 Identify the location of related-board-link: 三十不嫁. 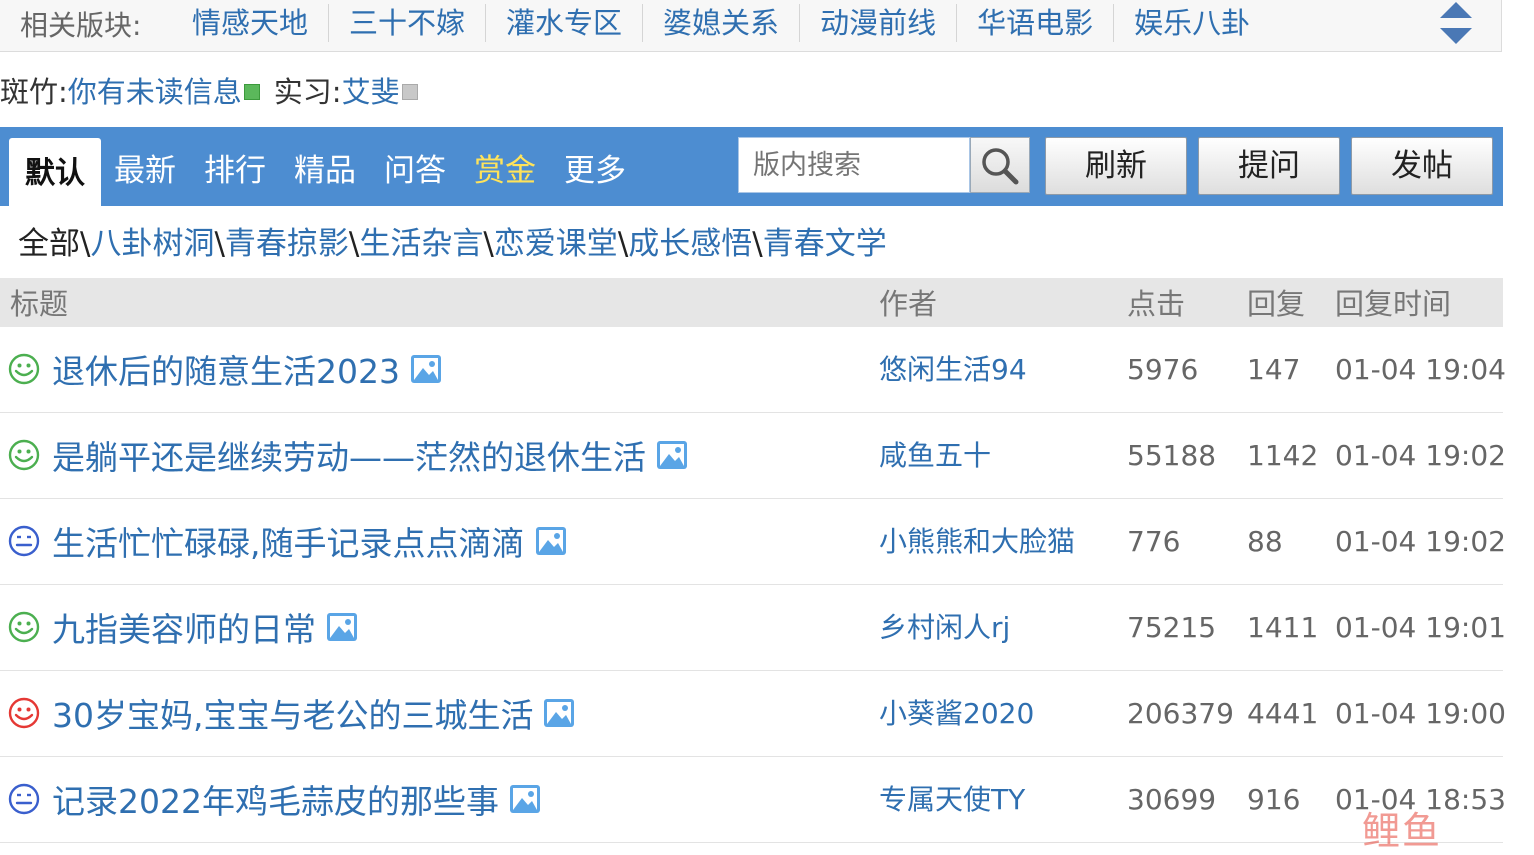
(408, 23).